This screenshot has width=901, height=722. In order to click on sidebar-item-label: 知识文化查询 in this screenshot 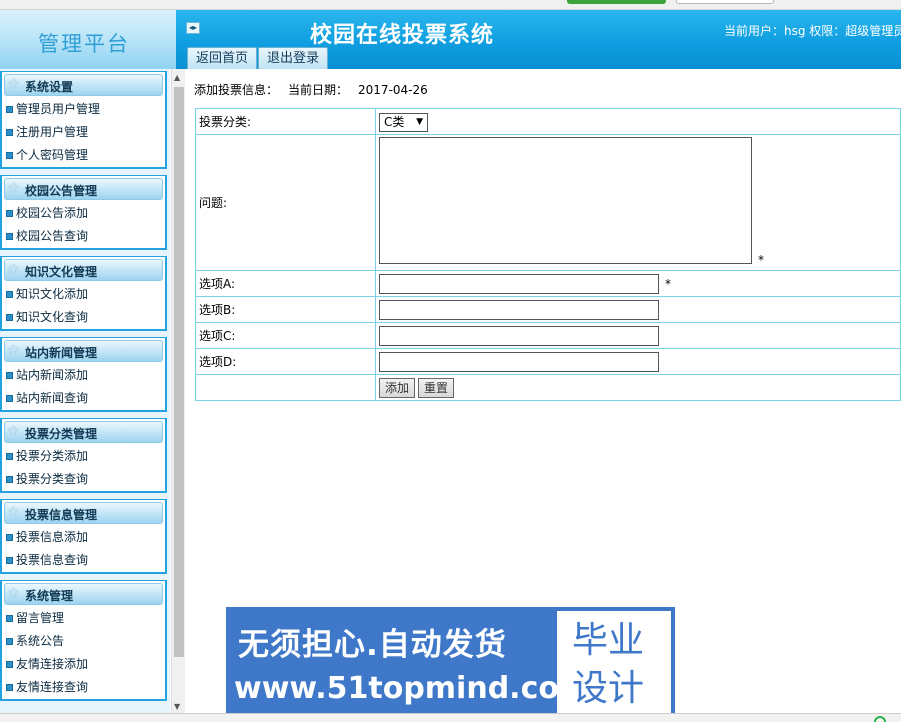, I will do `click(52, 317)`.